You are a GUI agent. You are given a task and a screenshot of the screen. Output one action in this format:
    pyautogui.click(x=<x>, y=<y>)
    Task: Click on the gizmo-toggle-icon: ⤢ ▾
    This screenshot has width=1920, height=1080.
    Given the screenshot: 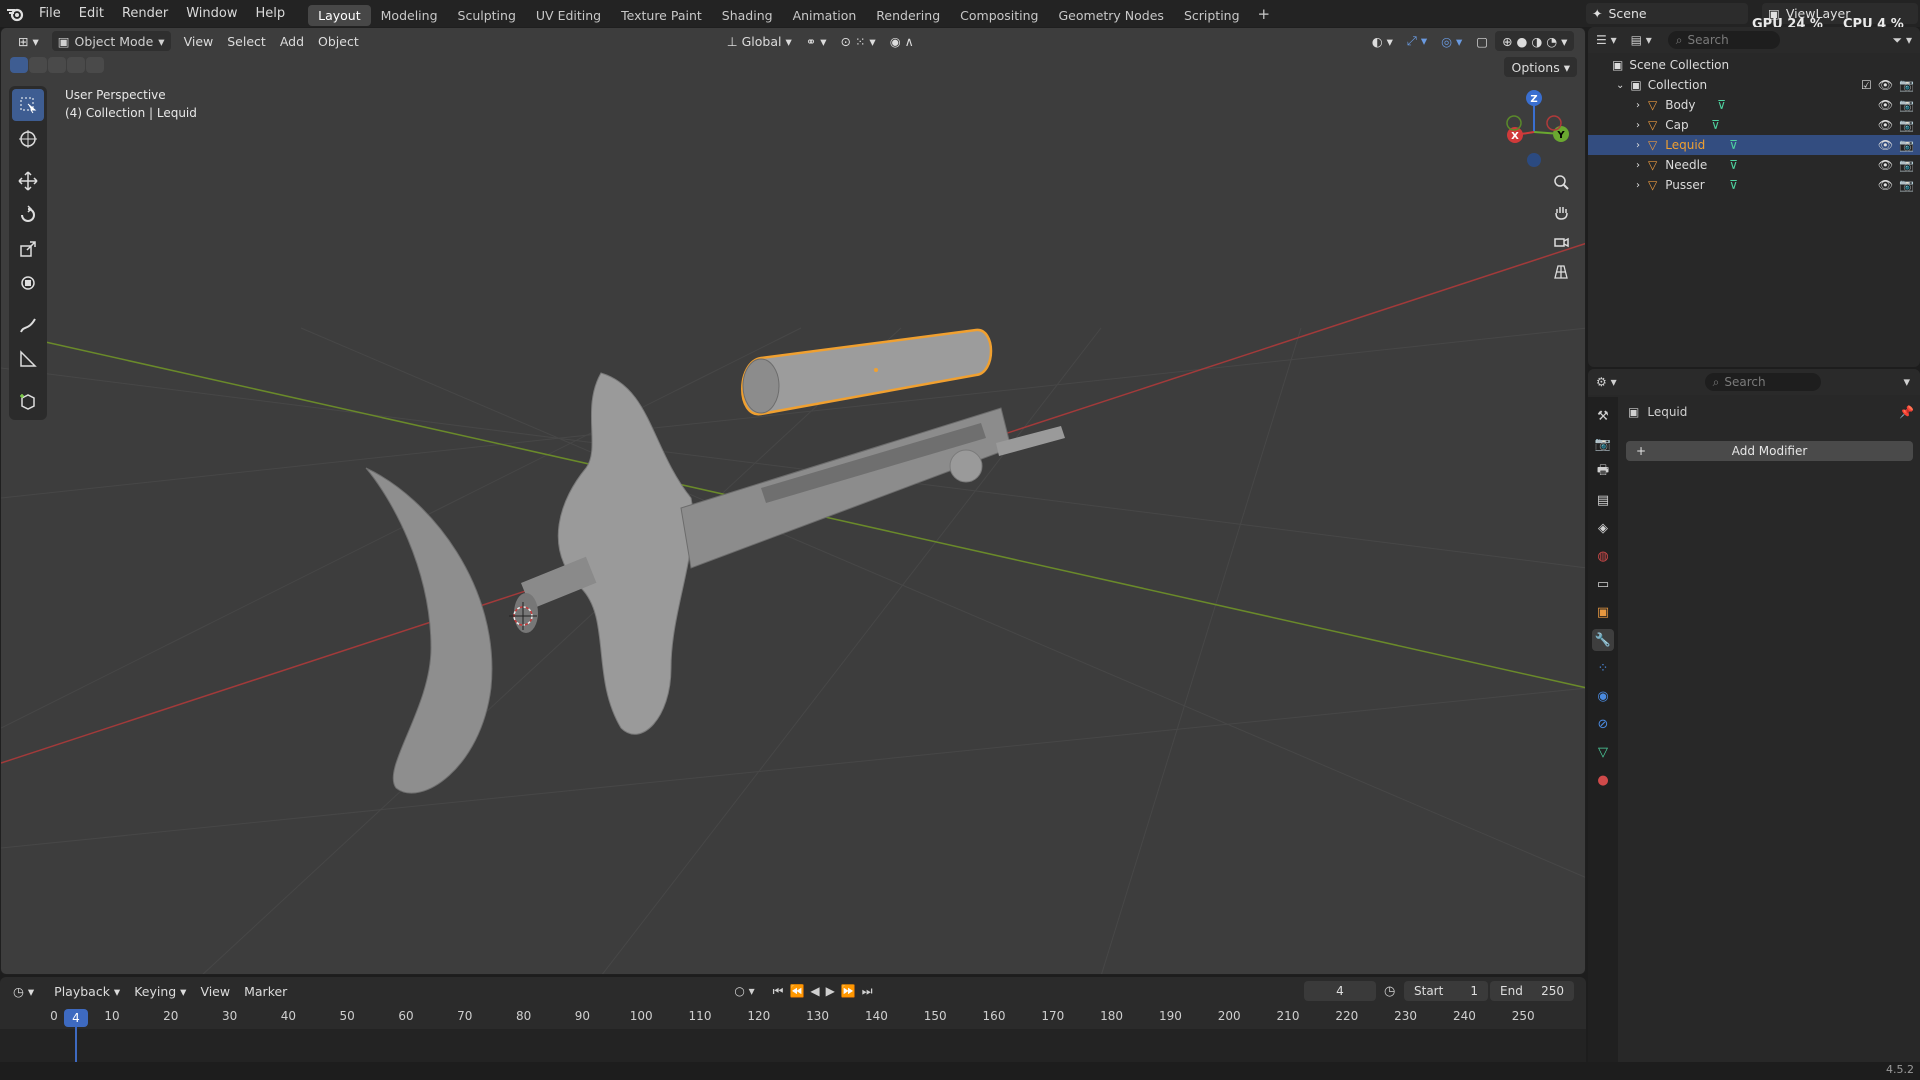 What is the action you would take?
    pyautogui.click(x=1417, y=41)
    